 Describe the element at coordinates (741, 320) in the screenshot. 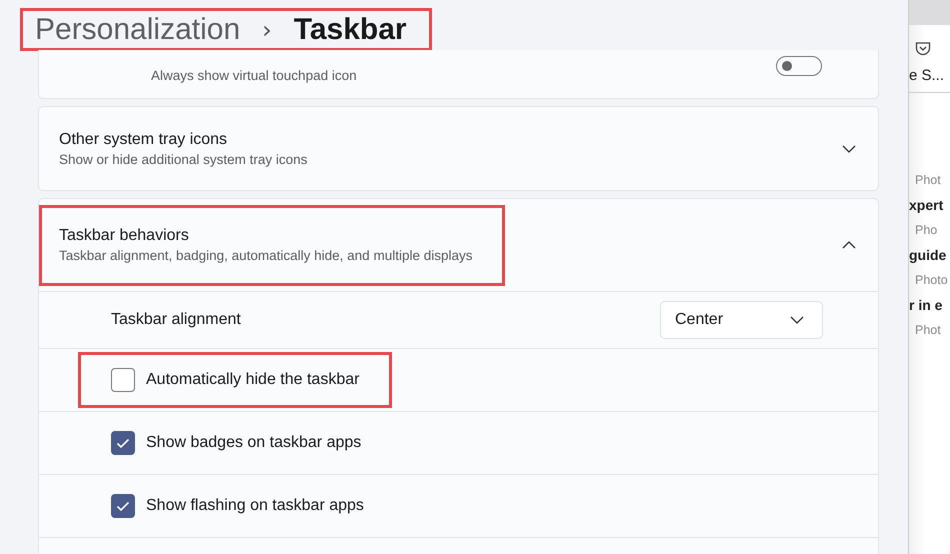

I see `alignment-dropdown: Center` at that location.